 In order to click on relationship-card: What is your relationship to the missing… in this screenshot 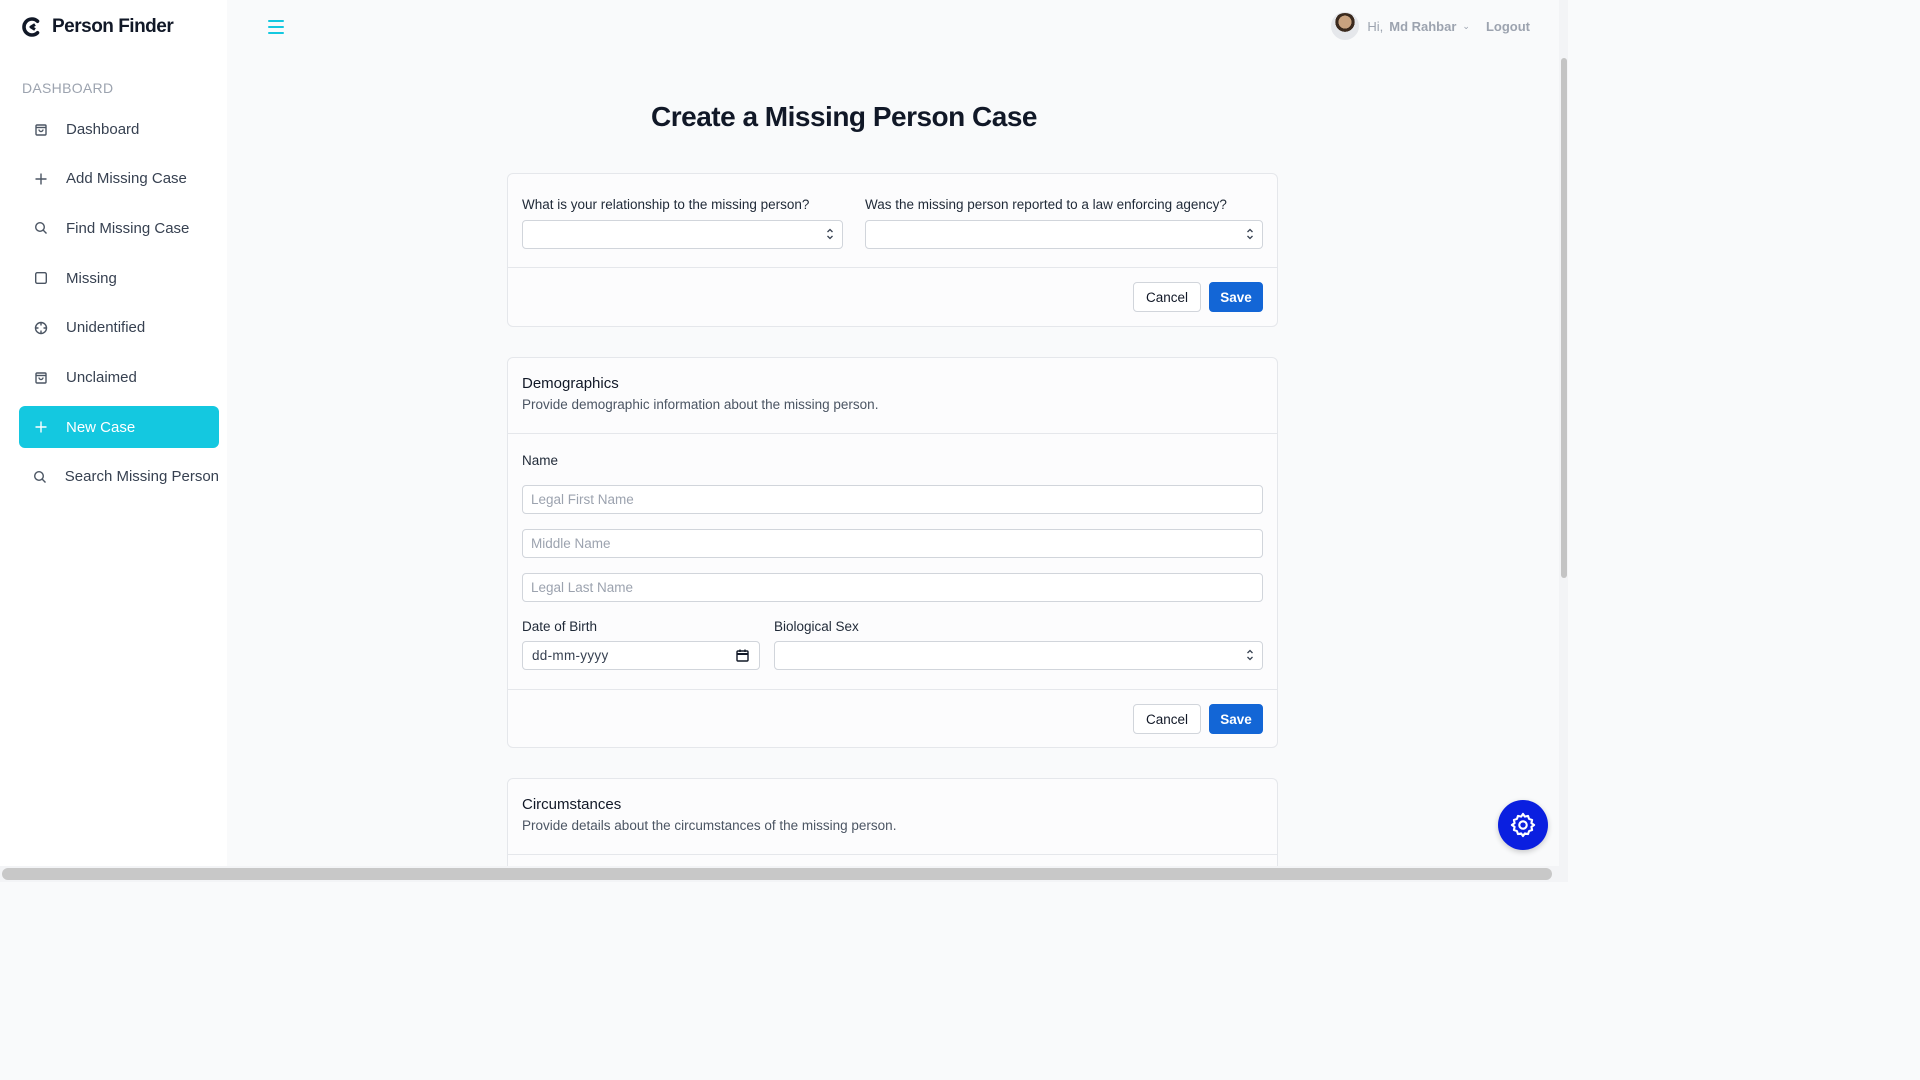, I will do `click(892, 250)`.